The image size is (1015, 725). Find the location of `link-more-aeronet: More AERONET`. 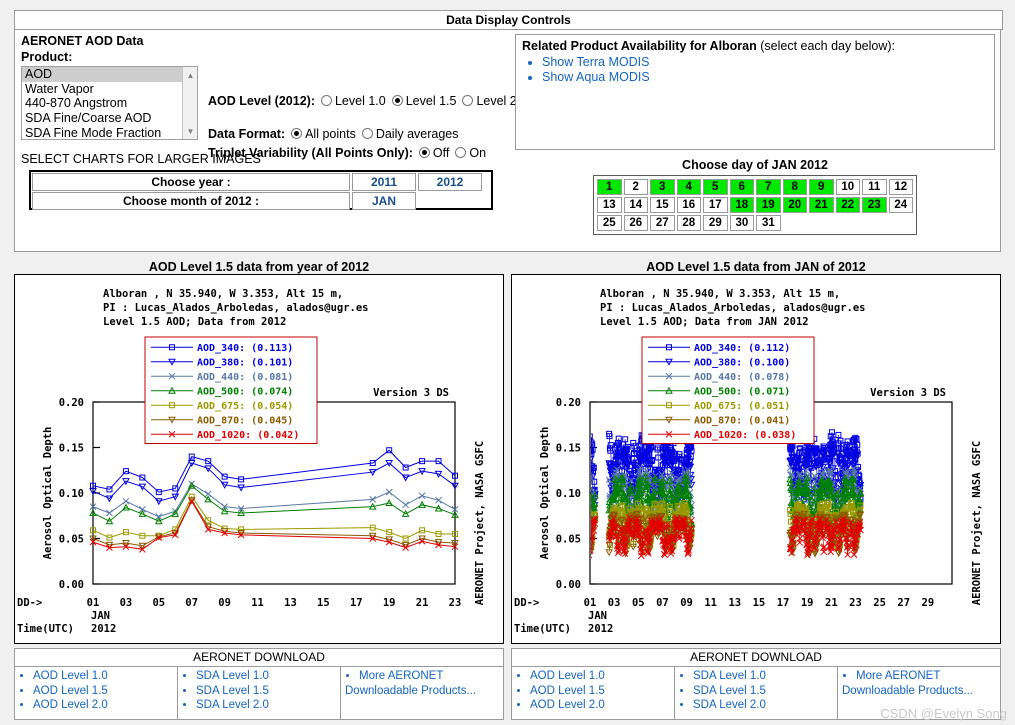

link-more-aeronet: More AERONET is located at coordinates (431, 676).